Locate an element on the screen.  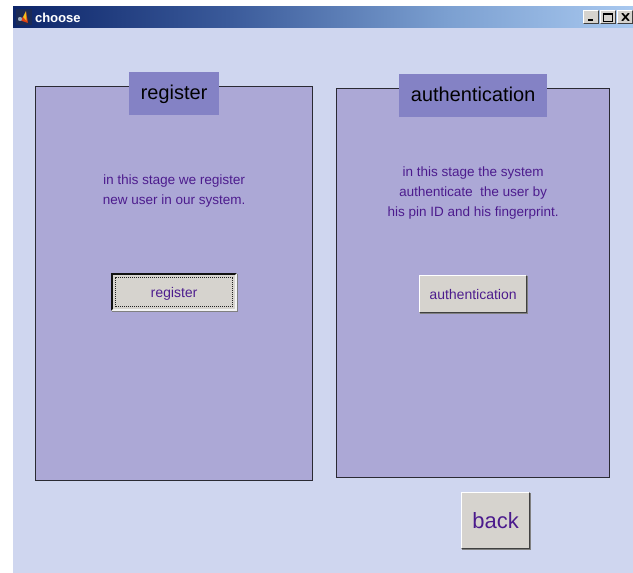
panel-title: register is located at coordinates (174, 93).